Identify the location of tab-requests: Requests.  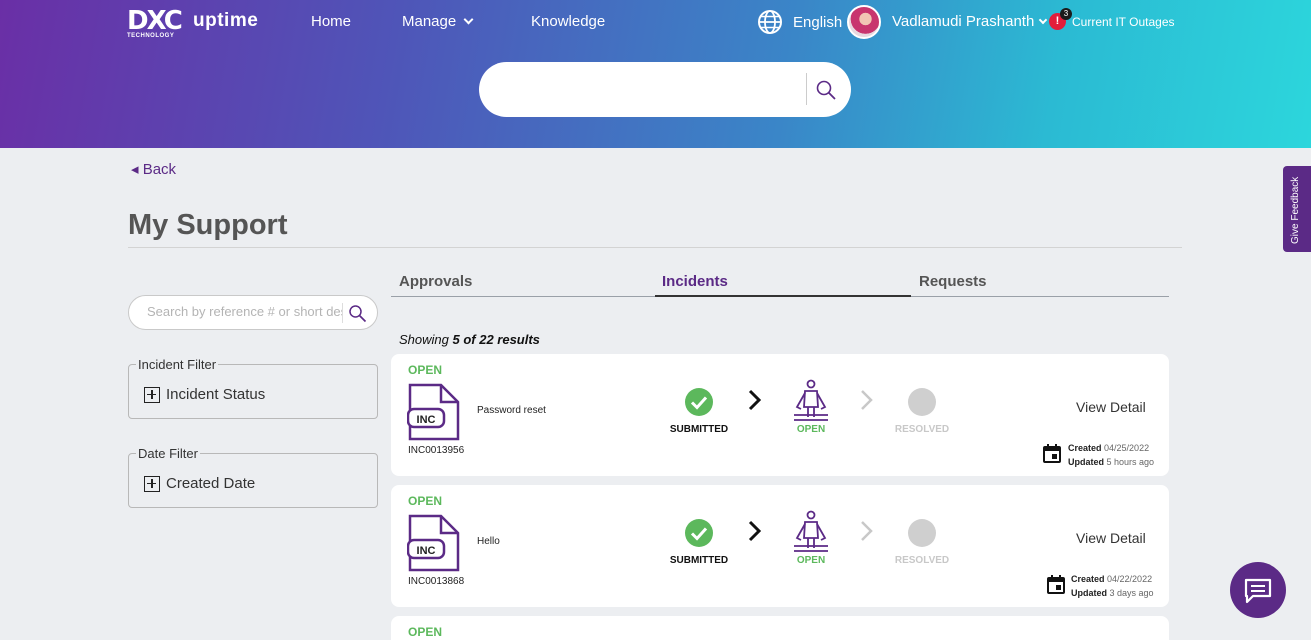
(953, 281).